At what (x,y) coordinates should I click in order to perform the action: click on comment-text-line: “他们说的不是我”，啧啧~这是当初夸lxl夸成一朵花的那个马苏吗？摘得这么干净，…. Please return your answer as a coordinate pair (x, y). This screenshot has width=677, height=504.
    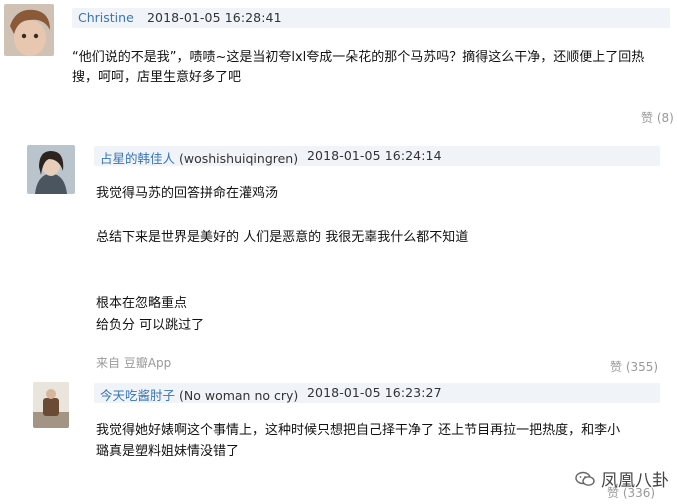
    Looking at the image, I should click on (358, 57).